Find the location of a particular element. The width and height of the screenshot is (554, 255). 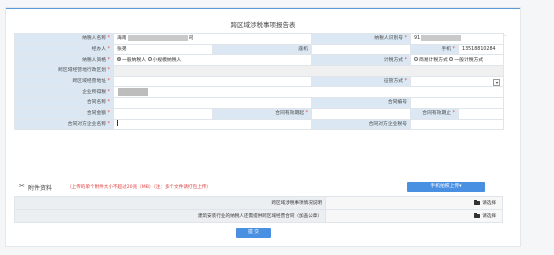

handler-label: 经办人 * is located at coordinates (64, 49).